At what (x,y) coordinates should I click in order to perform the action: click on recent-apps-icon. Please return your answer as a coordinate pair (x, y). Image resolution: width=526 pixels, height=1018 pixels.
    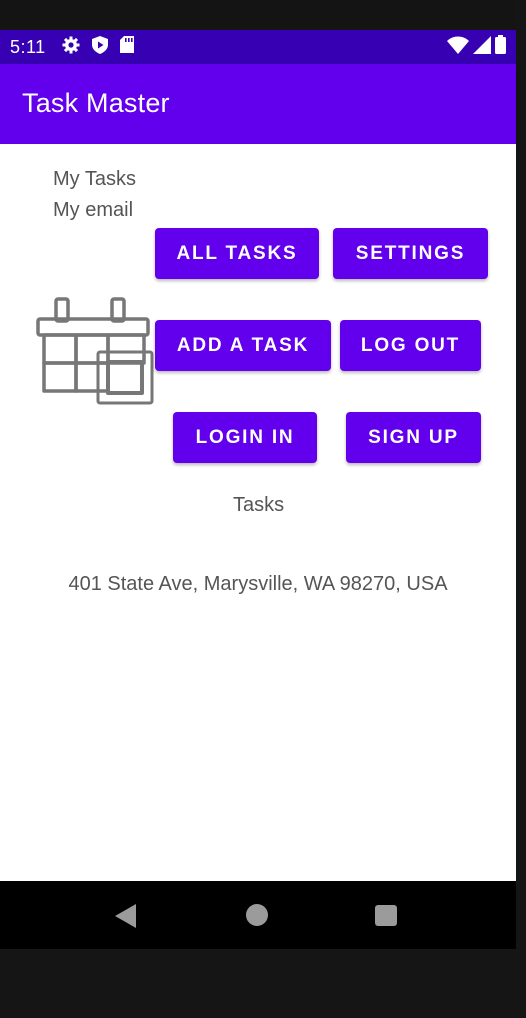
    Looking at the image, I should click on (386, 915).